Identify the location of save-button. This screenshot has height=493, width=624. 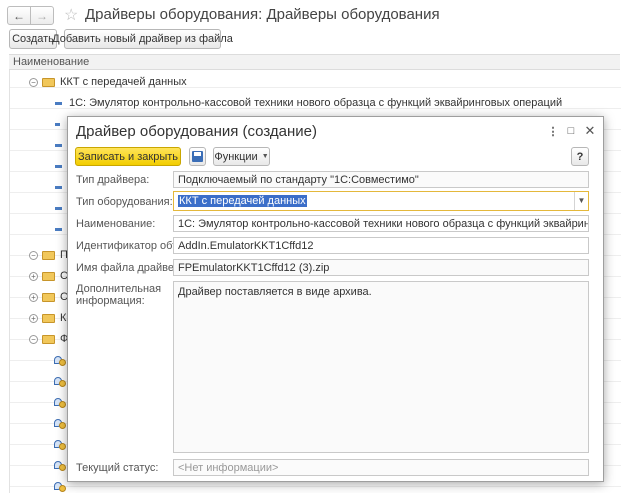
(197, 156).